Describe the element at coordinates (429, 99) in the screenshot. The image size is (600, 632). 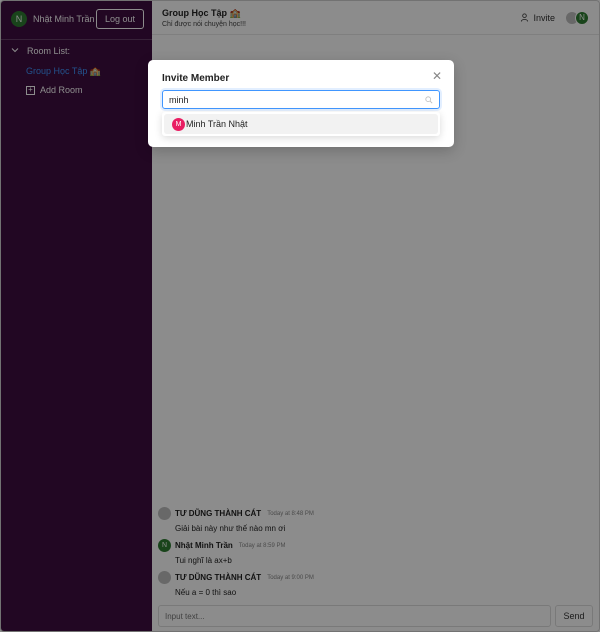
I see `search-icon` at that location.